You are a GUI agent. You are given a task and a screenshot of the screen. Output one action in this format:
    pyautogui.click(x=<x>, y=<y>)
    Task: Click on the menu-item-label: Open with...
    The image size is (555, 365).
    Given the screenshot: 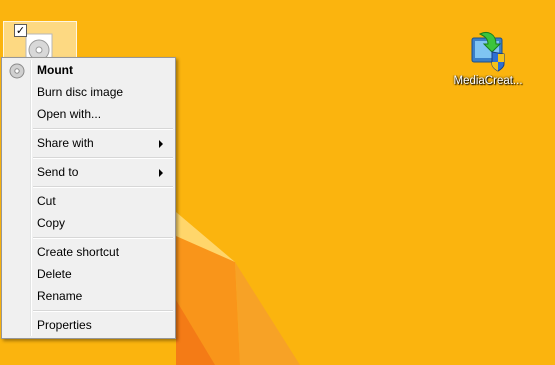 What is the action you would take?
    pyautogui.click(x=69, y=114)
    